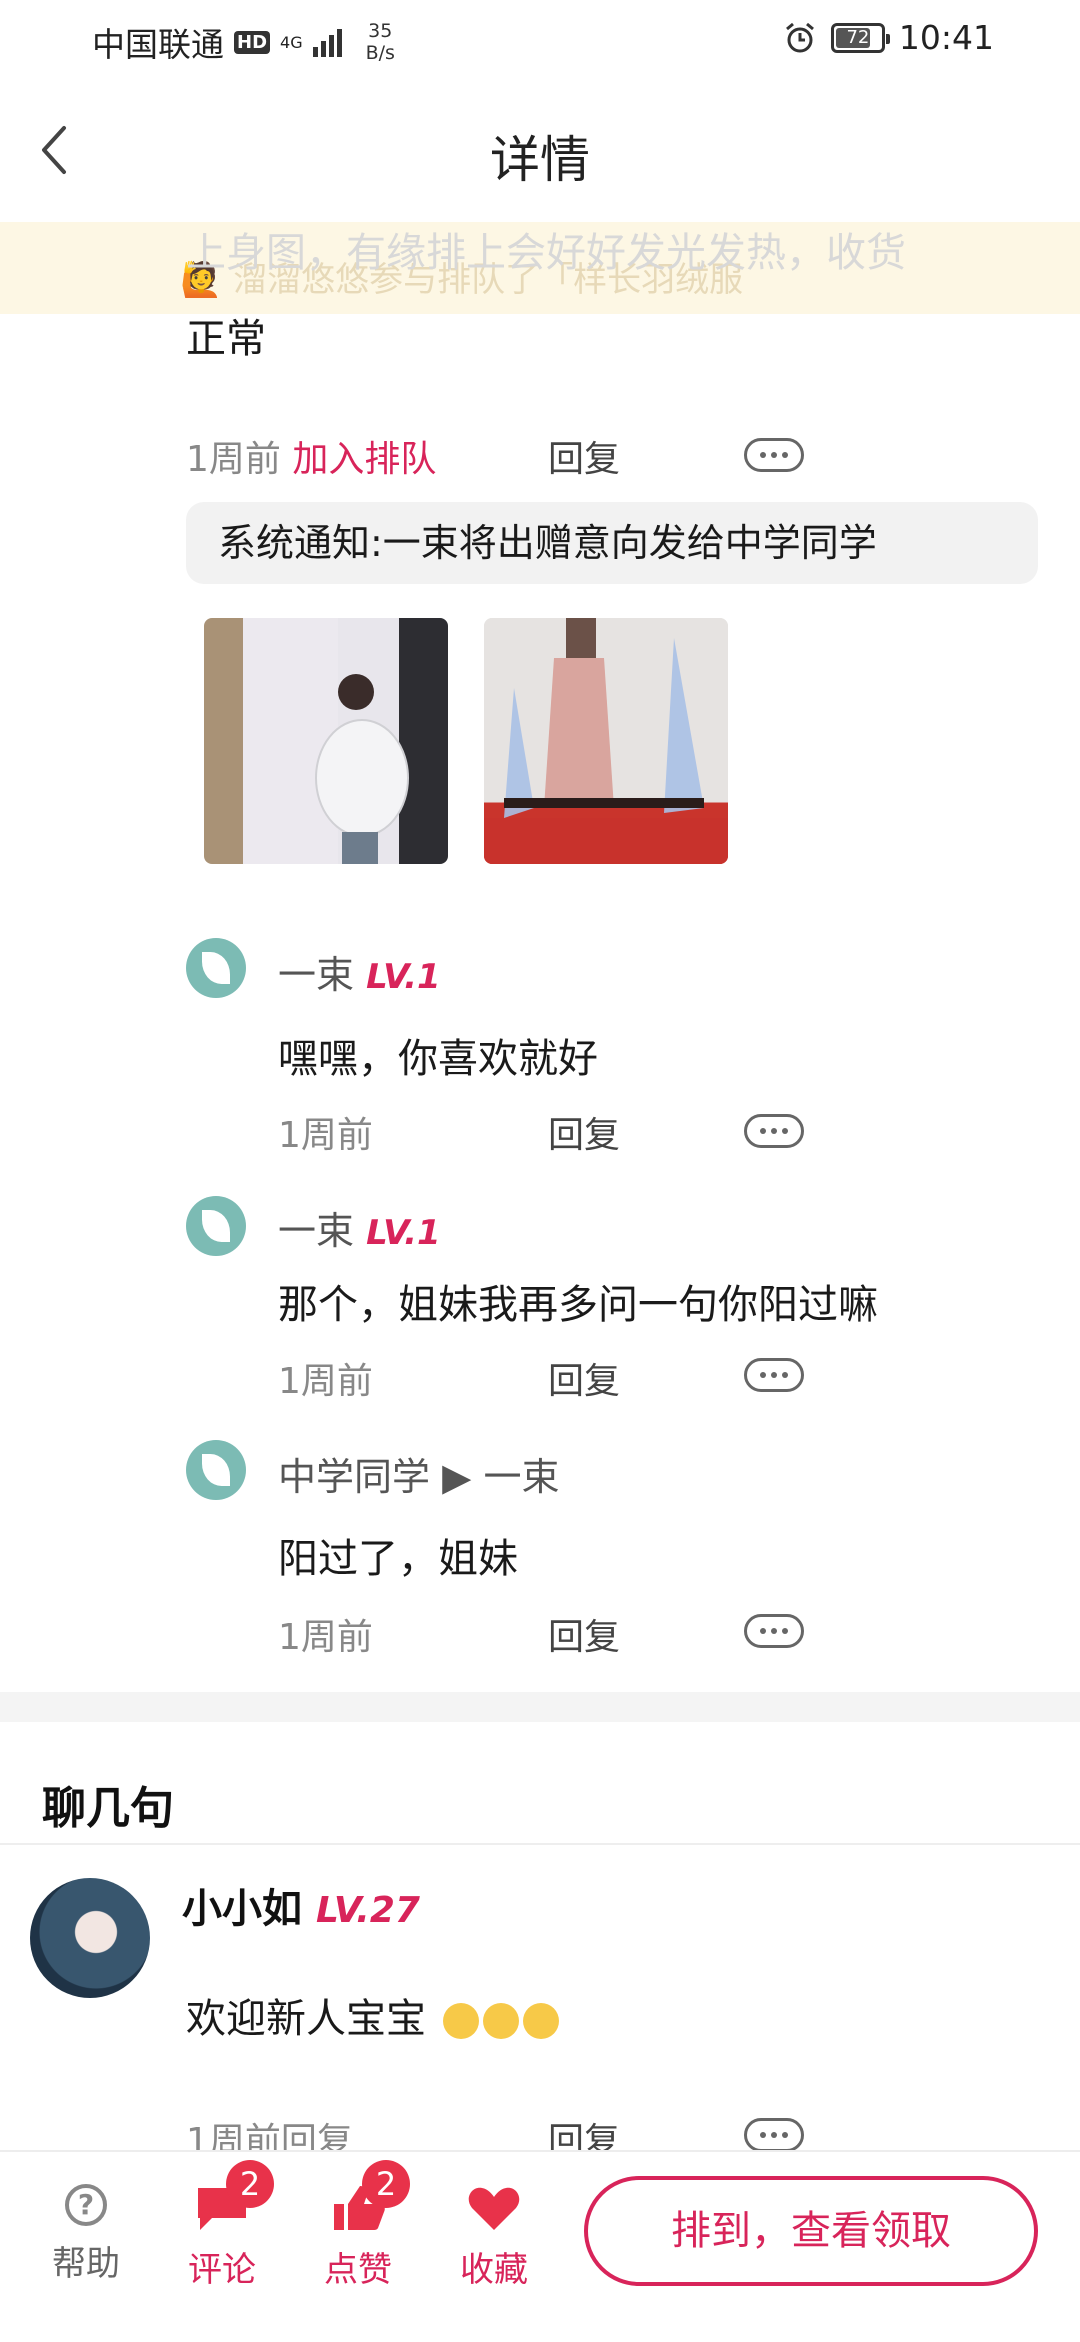  I want to click on status-left: 中国联通 HD 4G 35 B/s, so click(243, 42).